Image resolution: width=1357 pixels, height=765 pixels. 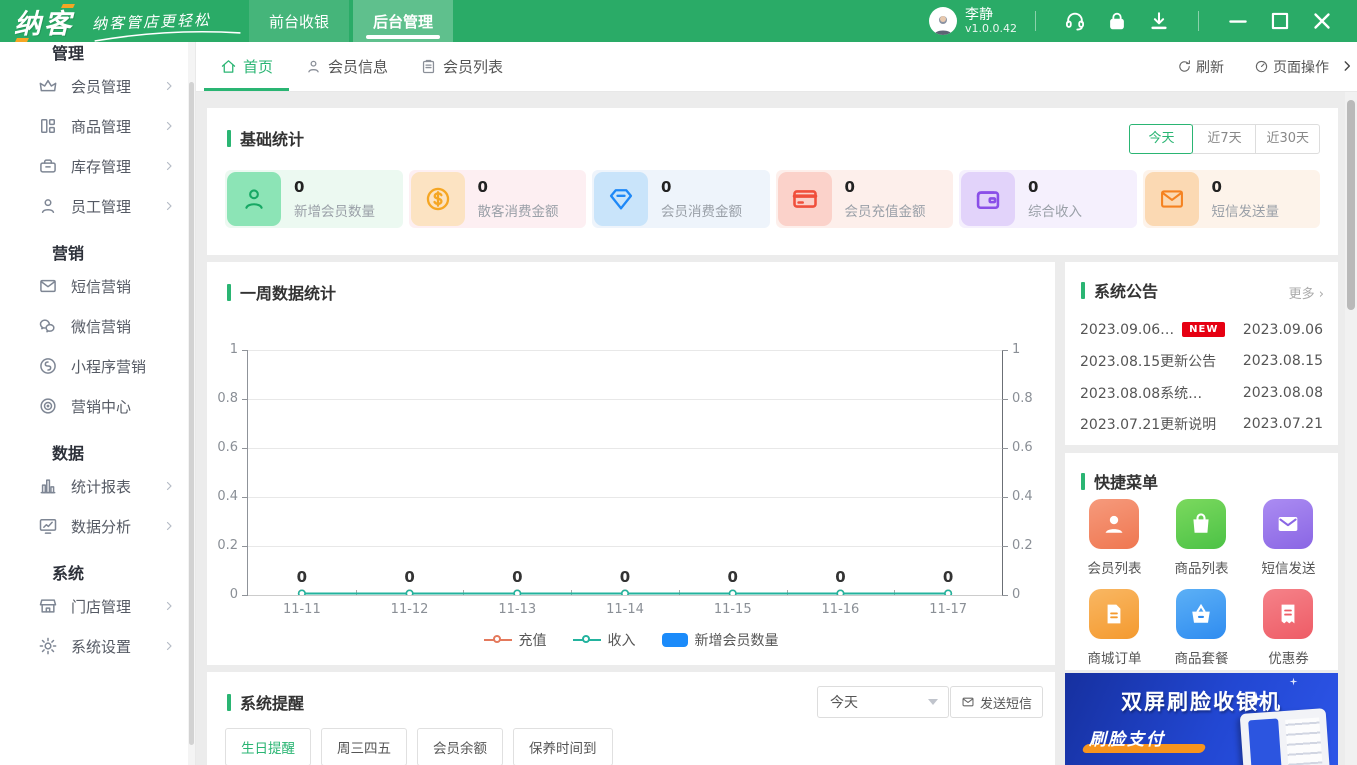 I want to click on page-actions-expand-icon, so click(x=1347, y=66).